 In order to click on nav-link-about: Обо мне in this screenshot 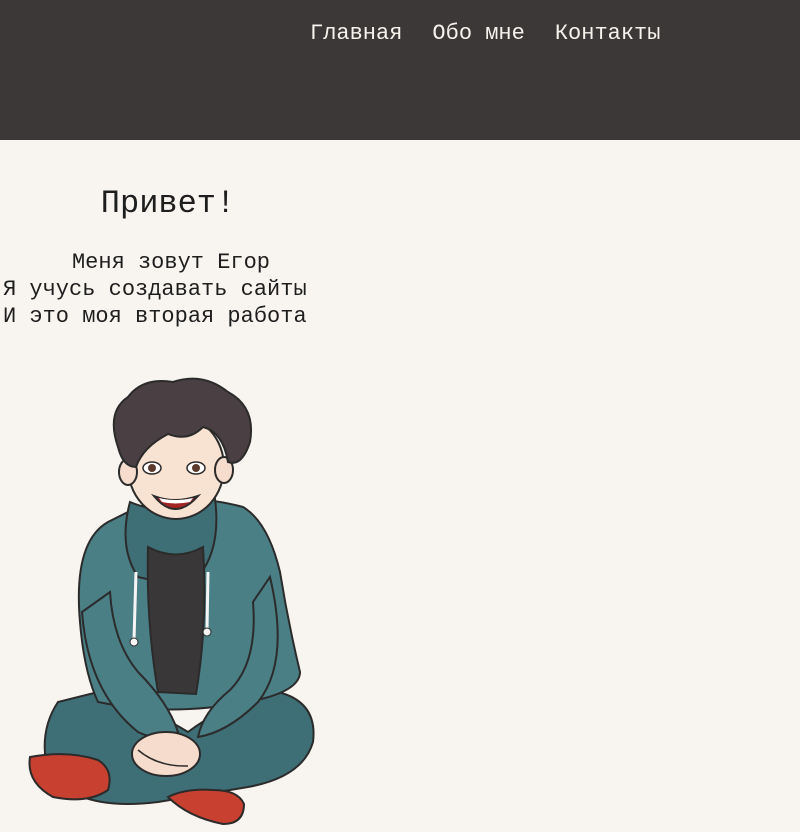, I will do `click(478, 34)`.